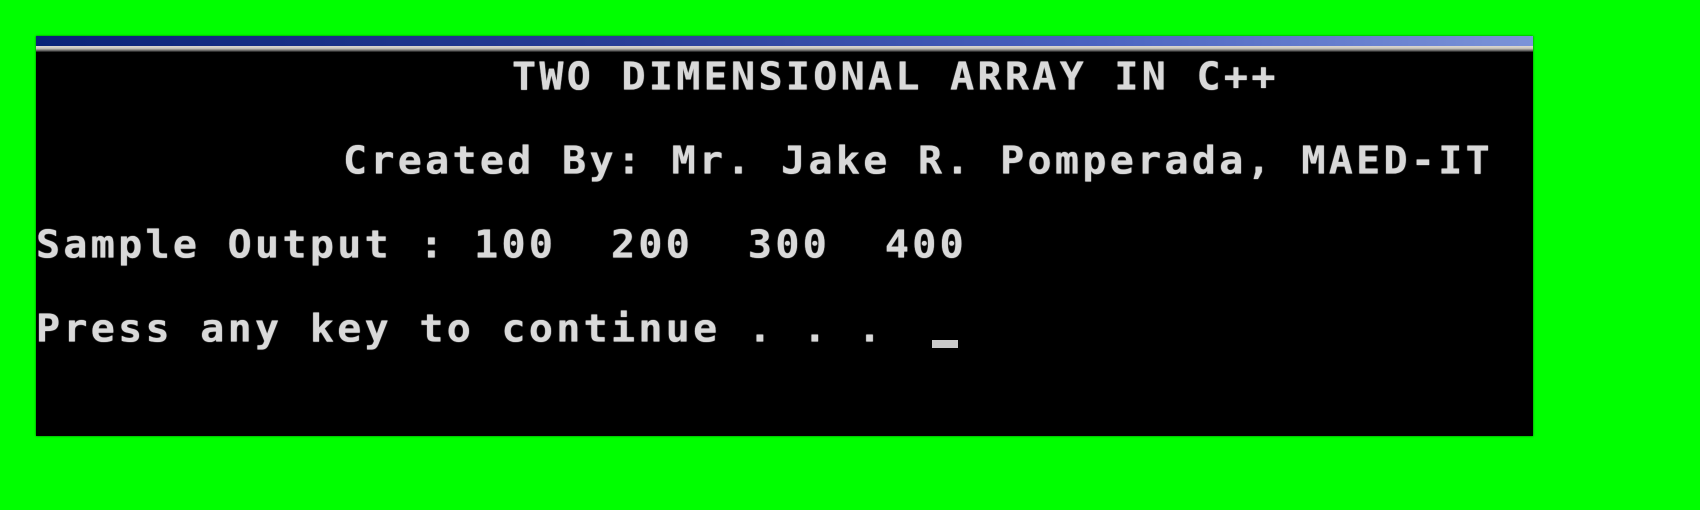 This screenshot has width=1700, height=510. I want to click on blinking-cursor, so click(945, 344).